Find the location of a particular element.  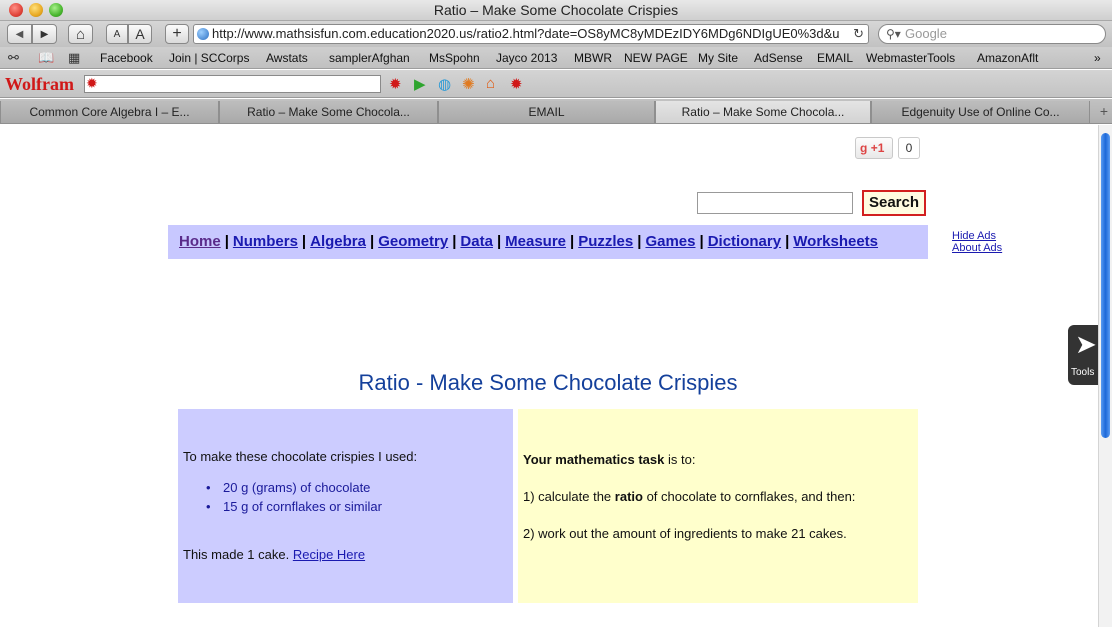

bookmark-item: NEW PAGE is located at coordinates (656, 58).